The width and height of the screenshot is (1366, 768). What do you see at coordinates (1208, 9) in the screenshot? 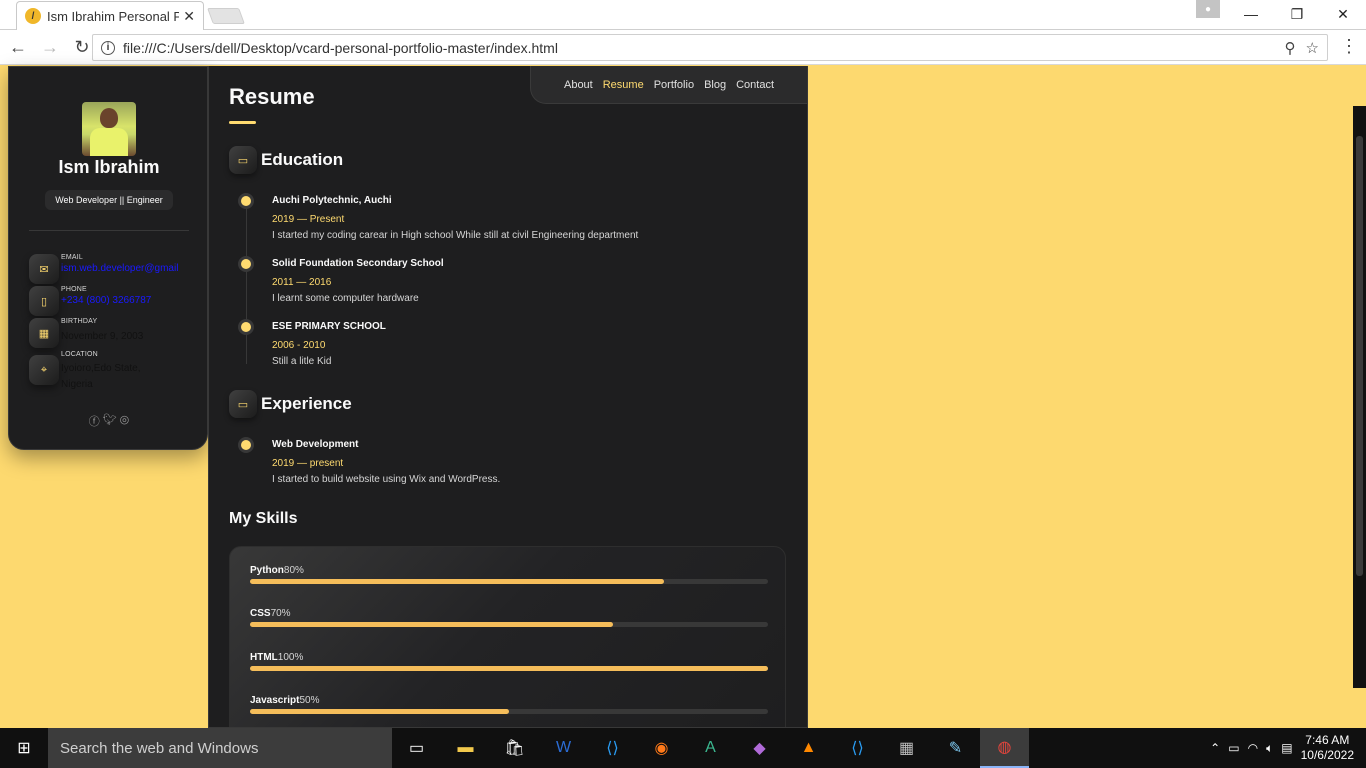
I see `profile-icon: ●` at bounding box center [1208, 9].